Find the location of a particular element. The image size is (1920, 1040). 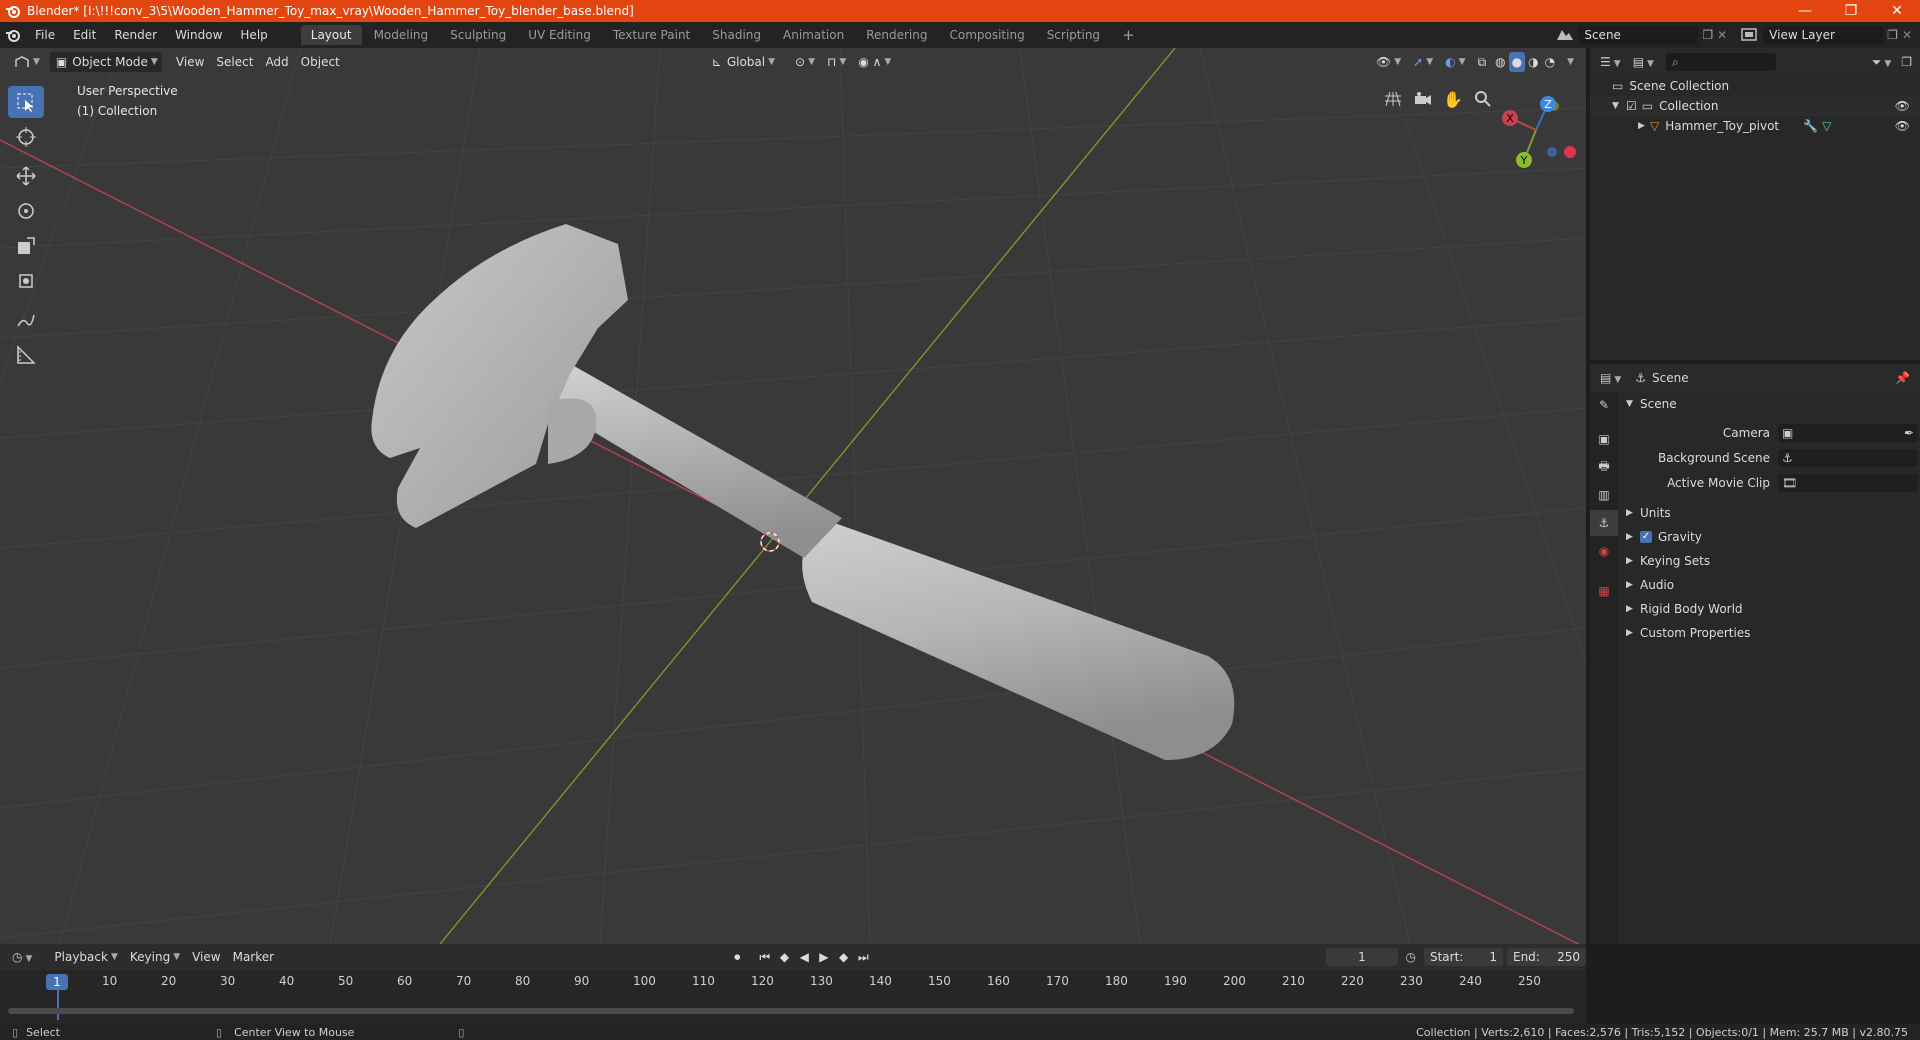

tab-layout: Layout is located at coordinates (331, 35).